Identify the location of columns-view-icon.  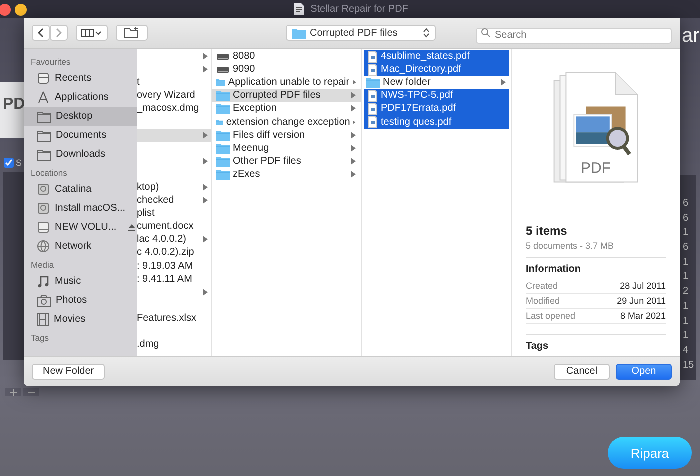
(92, 33).